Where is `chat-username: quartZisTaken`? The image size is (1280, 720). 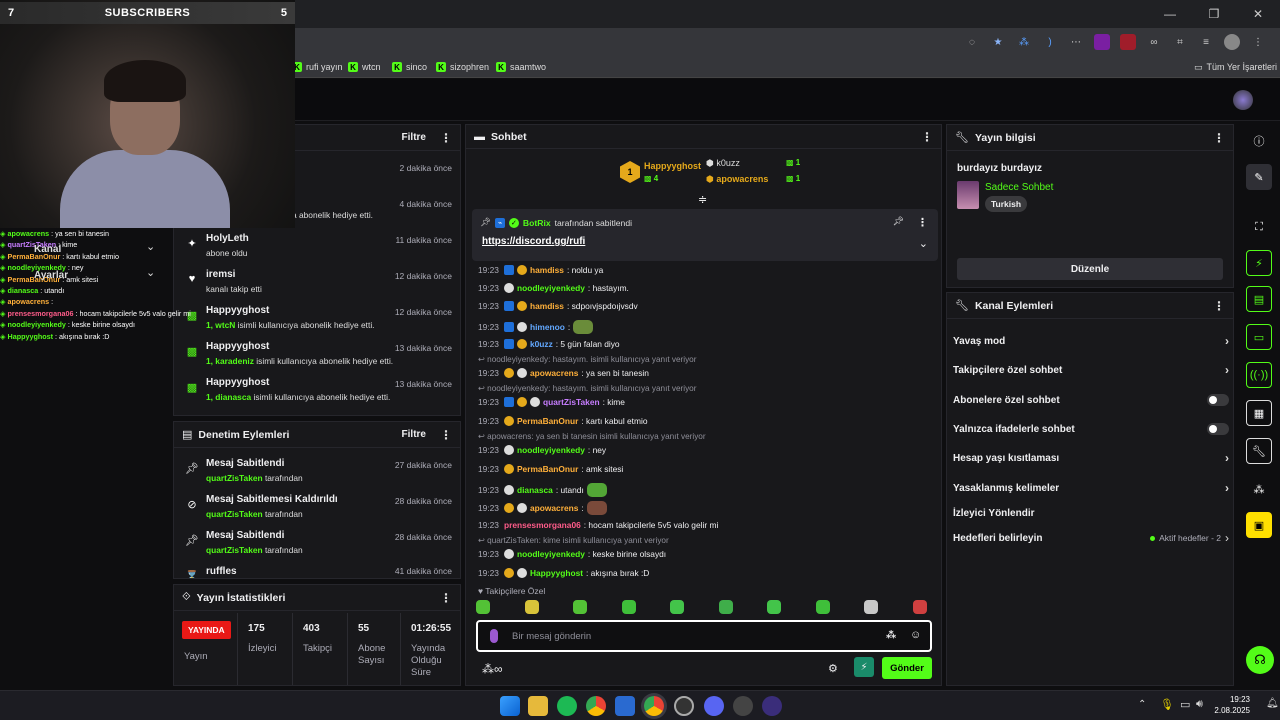 chat-username: quartZisTaken is located at coordinates (571, 402).